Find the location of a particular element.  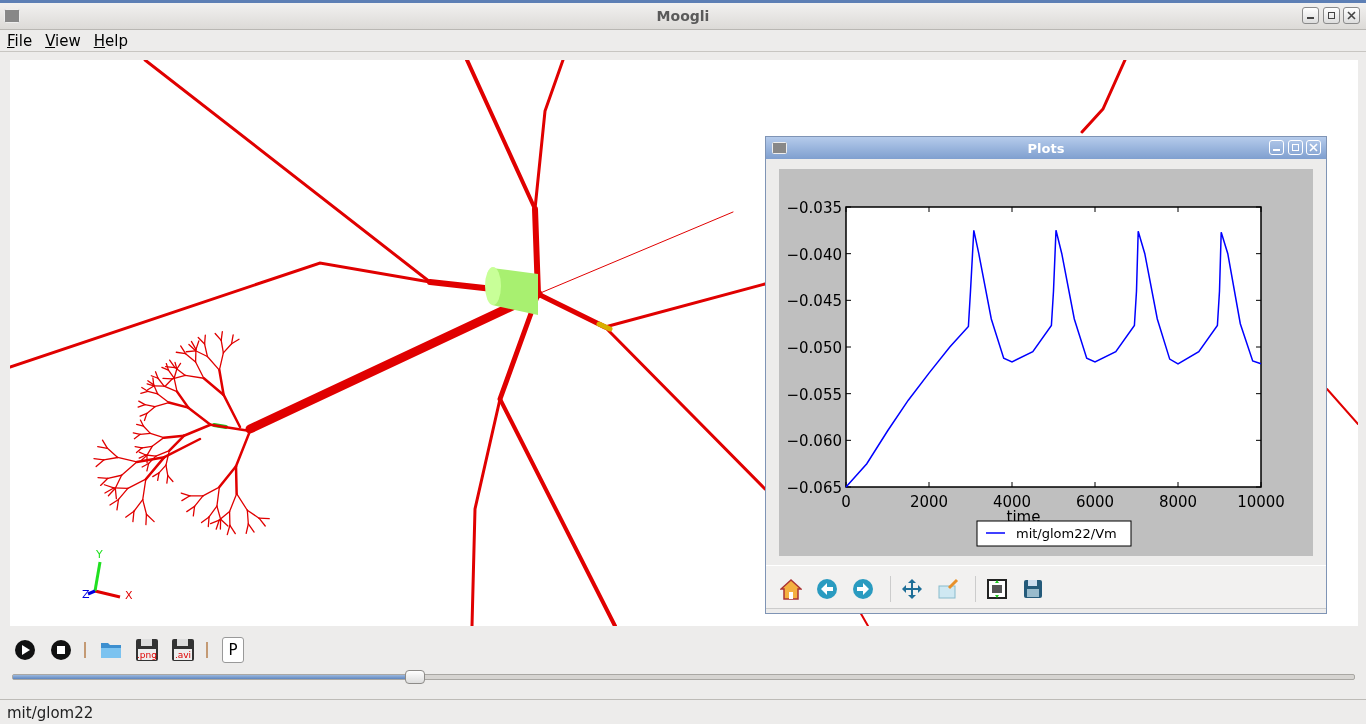

tick-label: −0.065 is located at coordinates (814, 488).